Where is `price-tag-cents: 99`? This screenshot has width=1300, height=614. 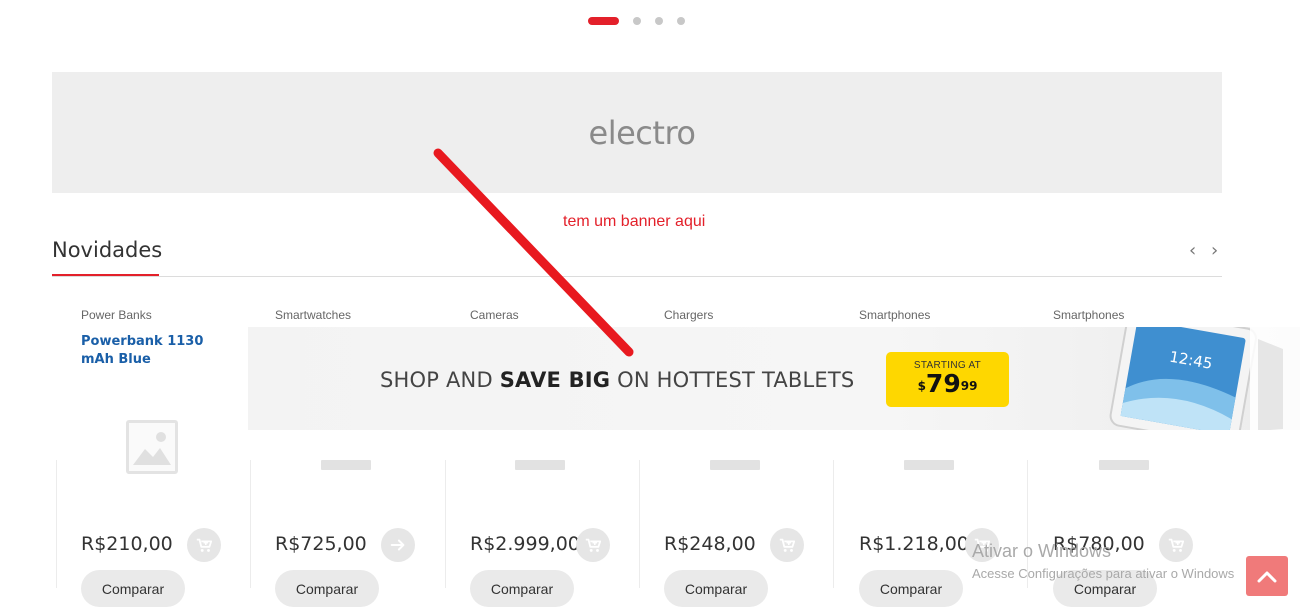
price-tag-cents: 99 is located at coordinates (969, 386).